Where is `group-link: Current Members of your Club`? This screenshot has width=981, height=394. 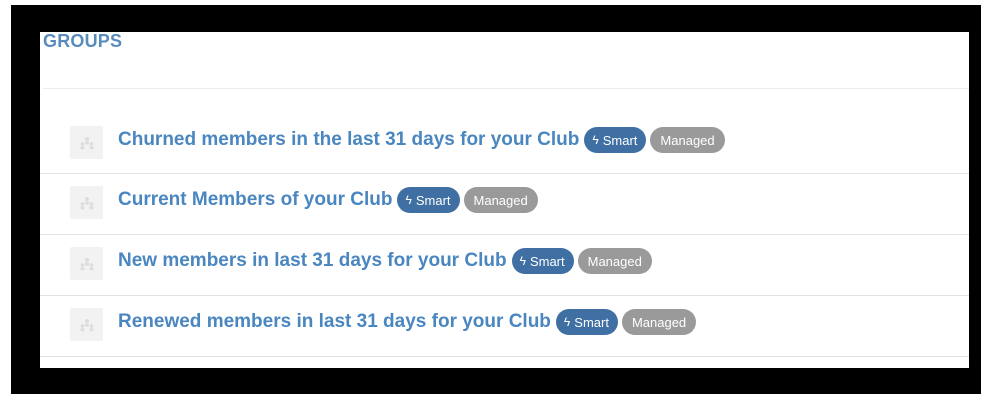 group-link: Current Members of your Club is located at coordinates (255, 200).